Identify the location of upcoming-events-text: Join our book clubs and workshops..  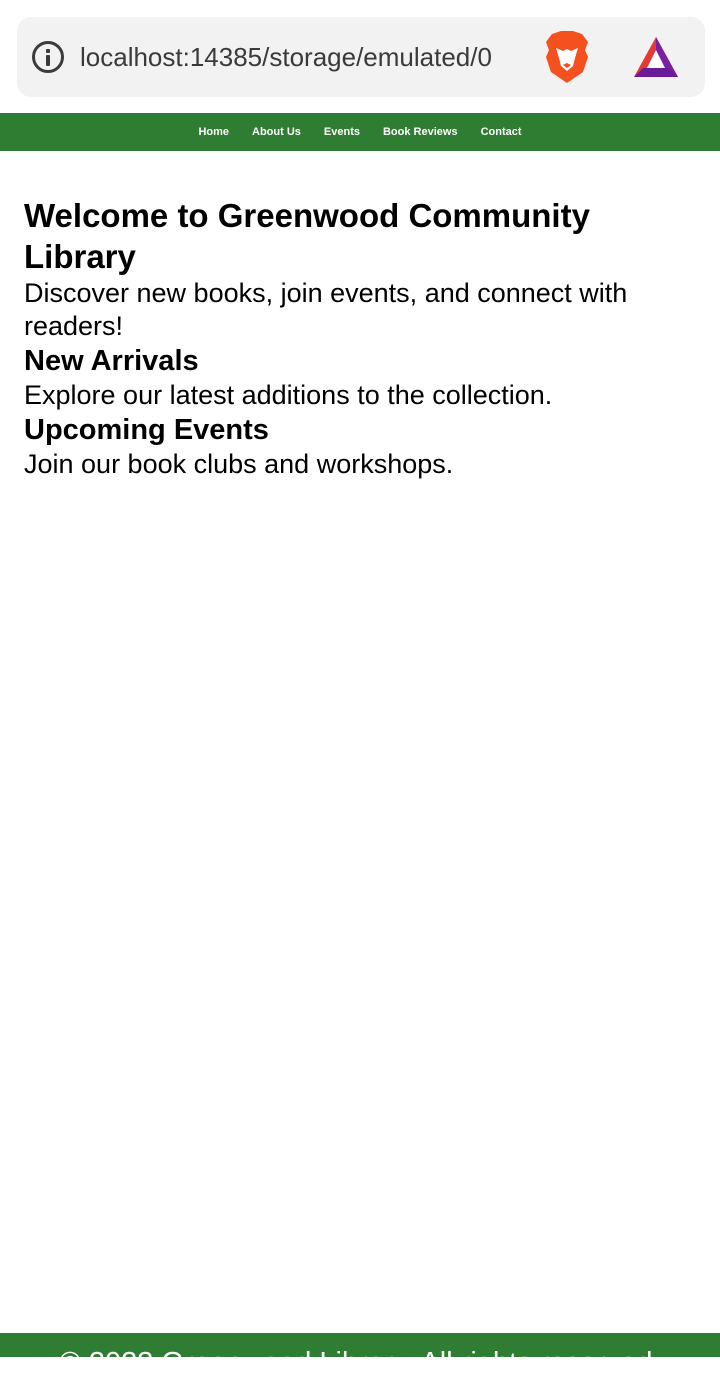
(239, 464).